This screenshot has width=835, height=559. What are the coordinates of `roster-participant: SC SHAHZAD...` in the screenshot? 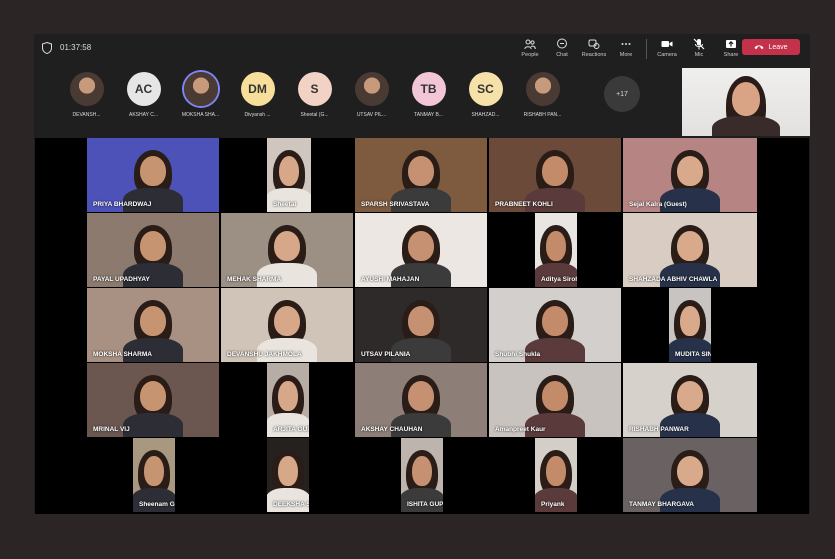 It's located at (485, 101).